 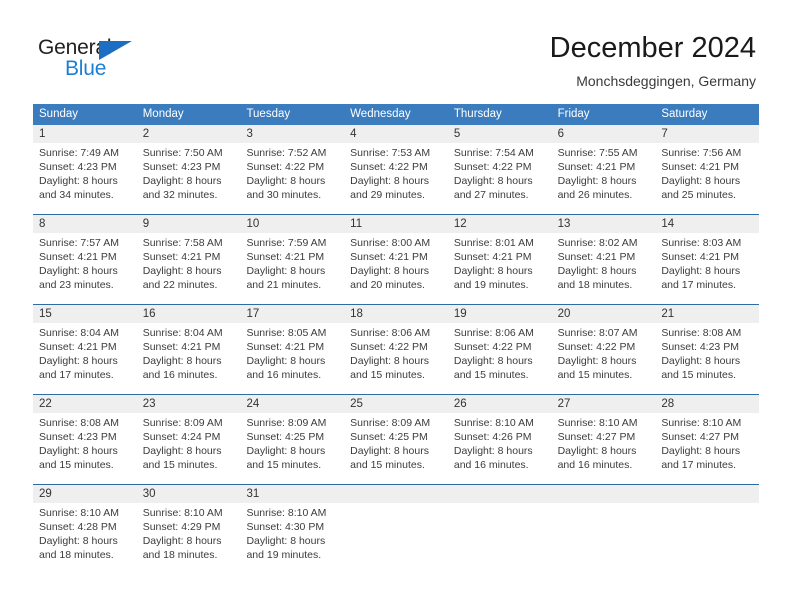 I want to click on day-number: 11, so click(x=396, y=224).